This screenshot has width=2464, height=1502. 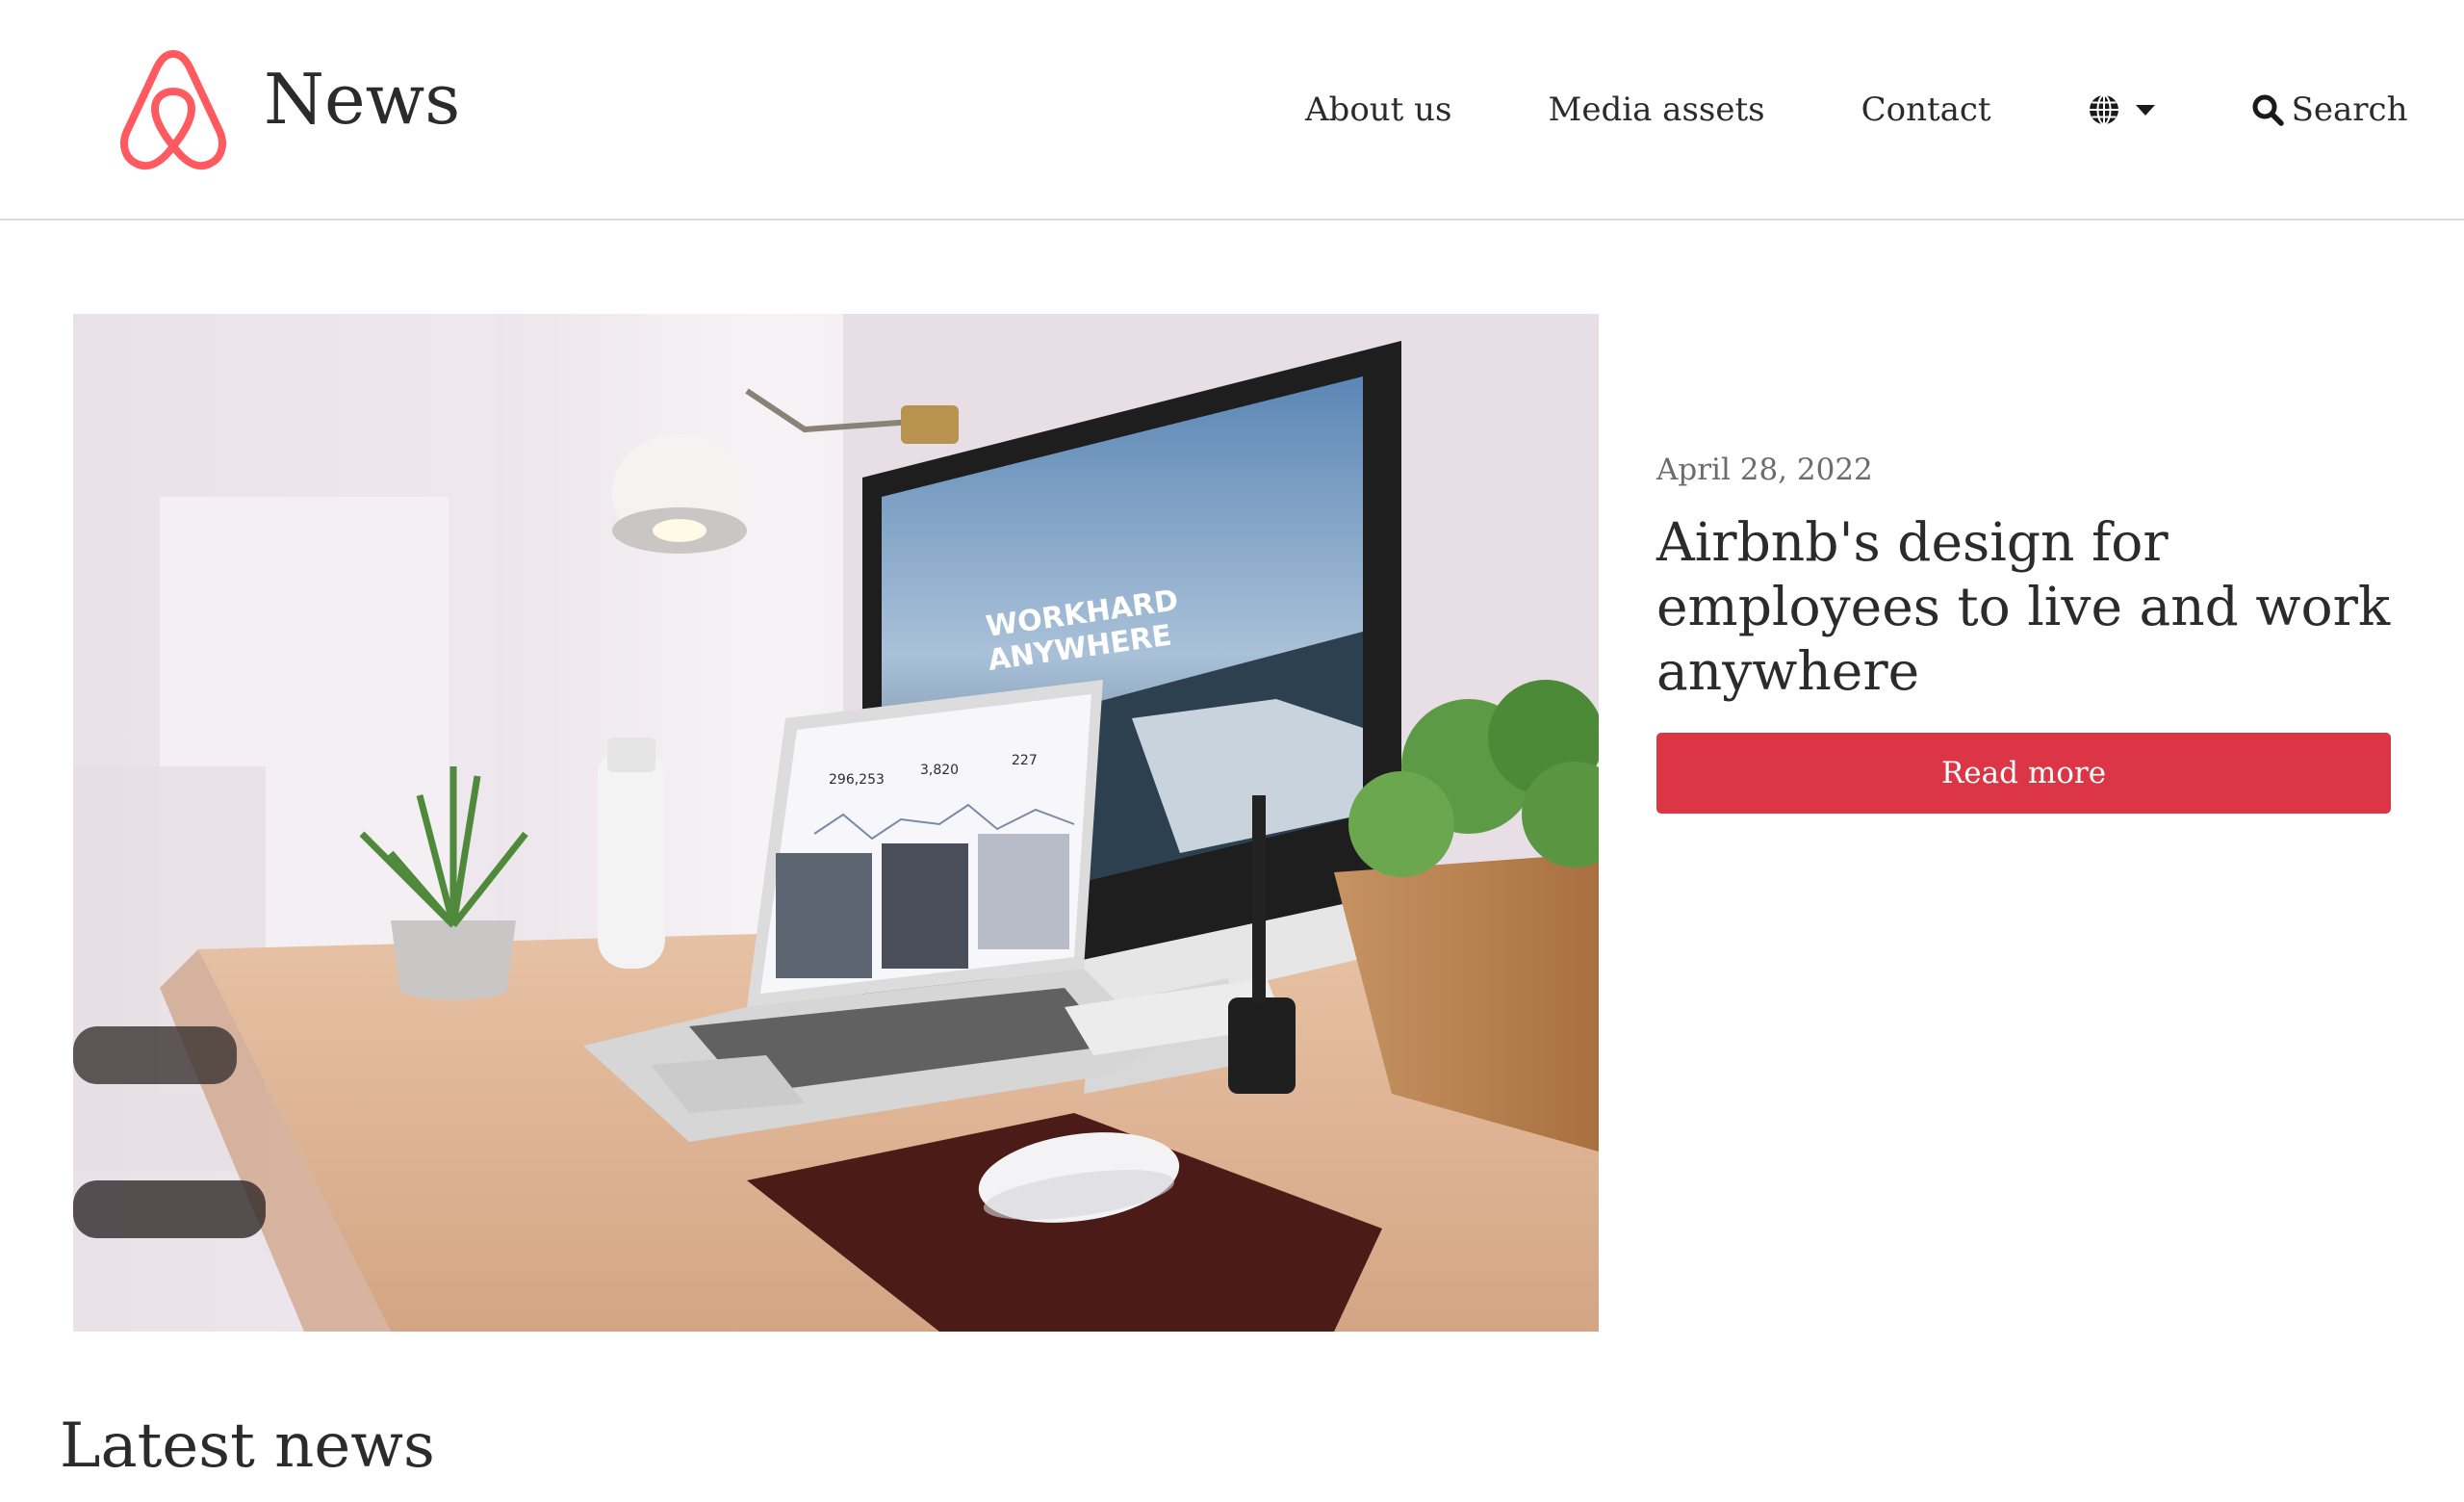 What do you see at coordinates (2023, 773) in the screenshot?
I see `read-more-button: Read more` at bounding box center [2023, 773].